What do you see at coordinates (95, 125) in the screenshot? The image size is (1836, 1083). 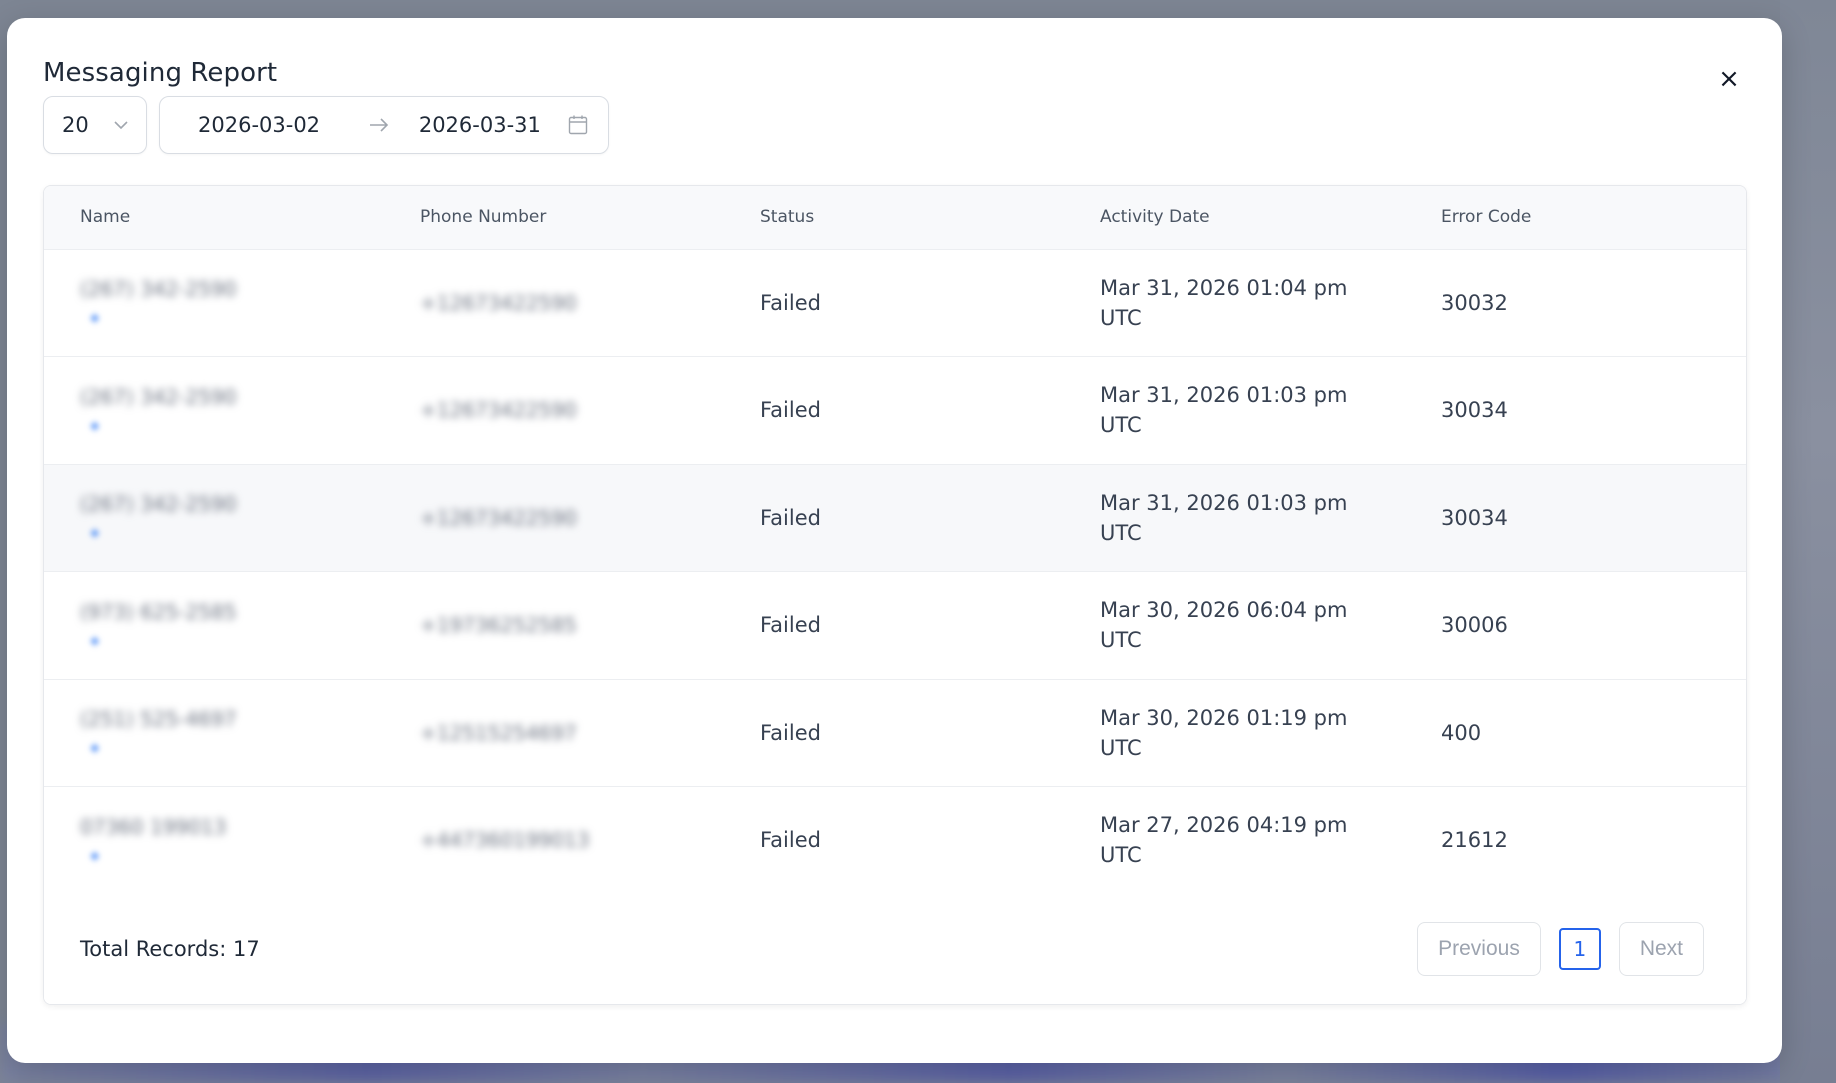 I see `page-size-select: 20` at bounding box center [95, 125].